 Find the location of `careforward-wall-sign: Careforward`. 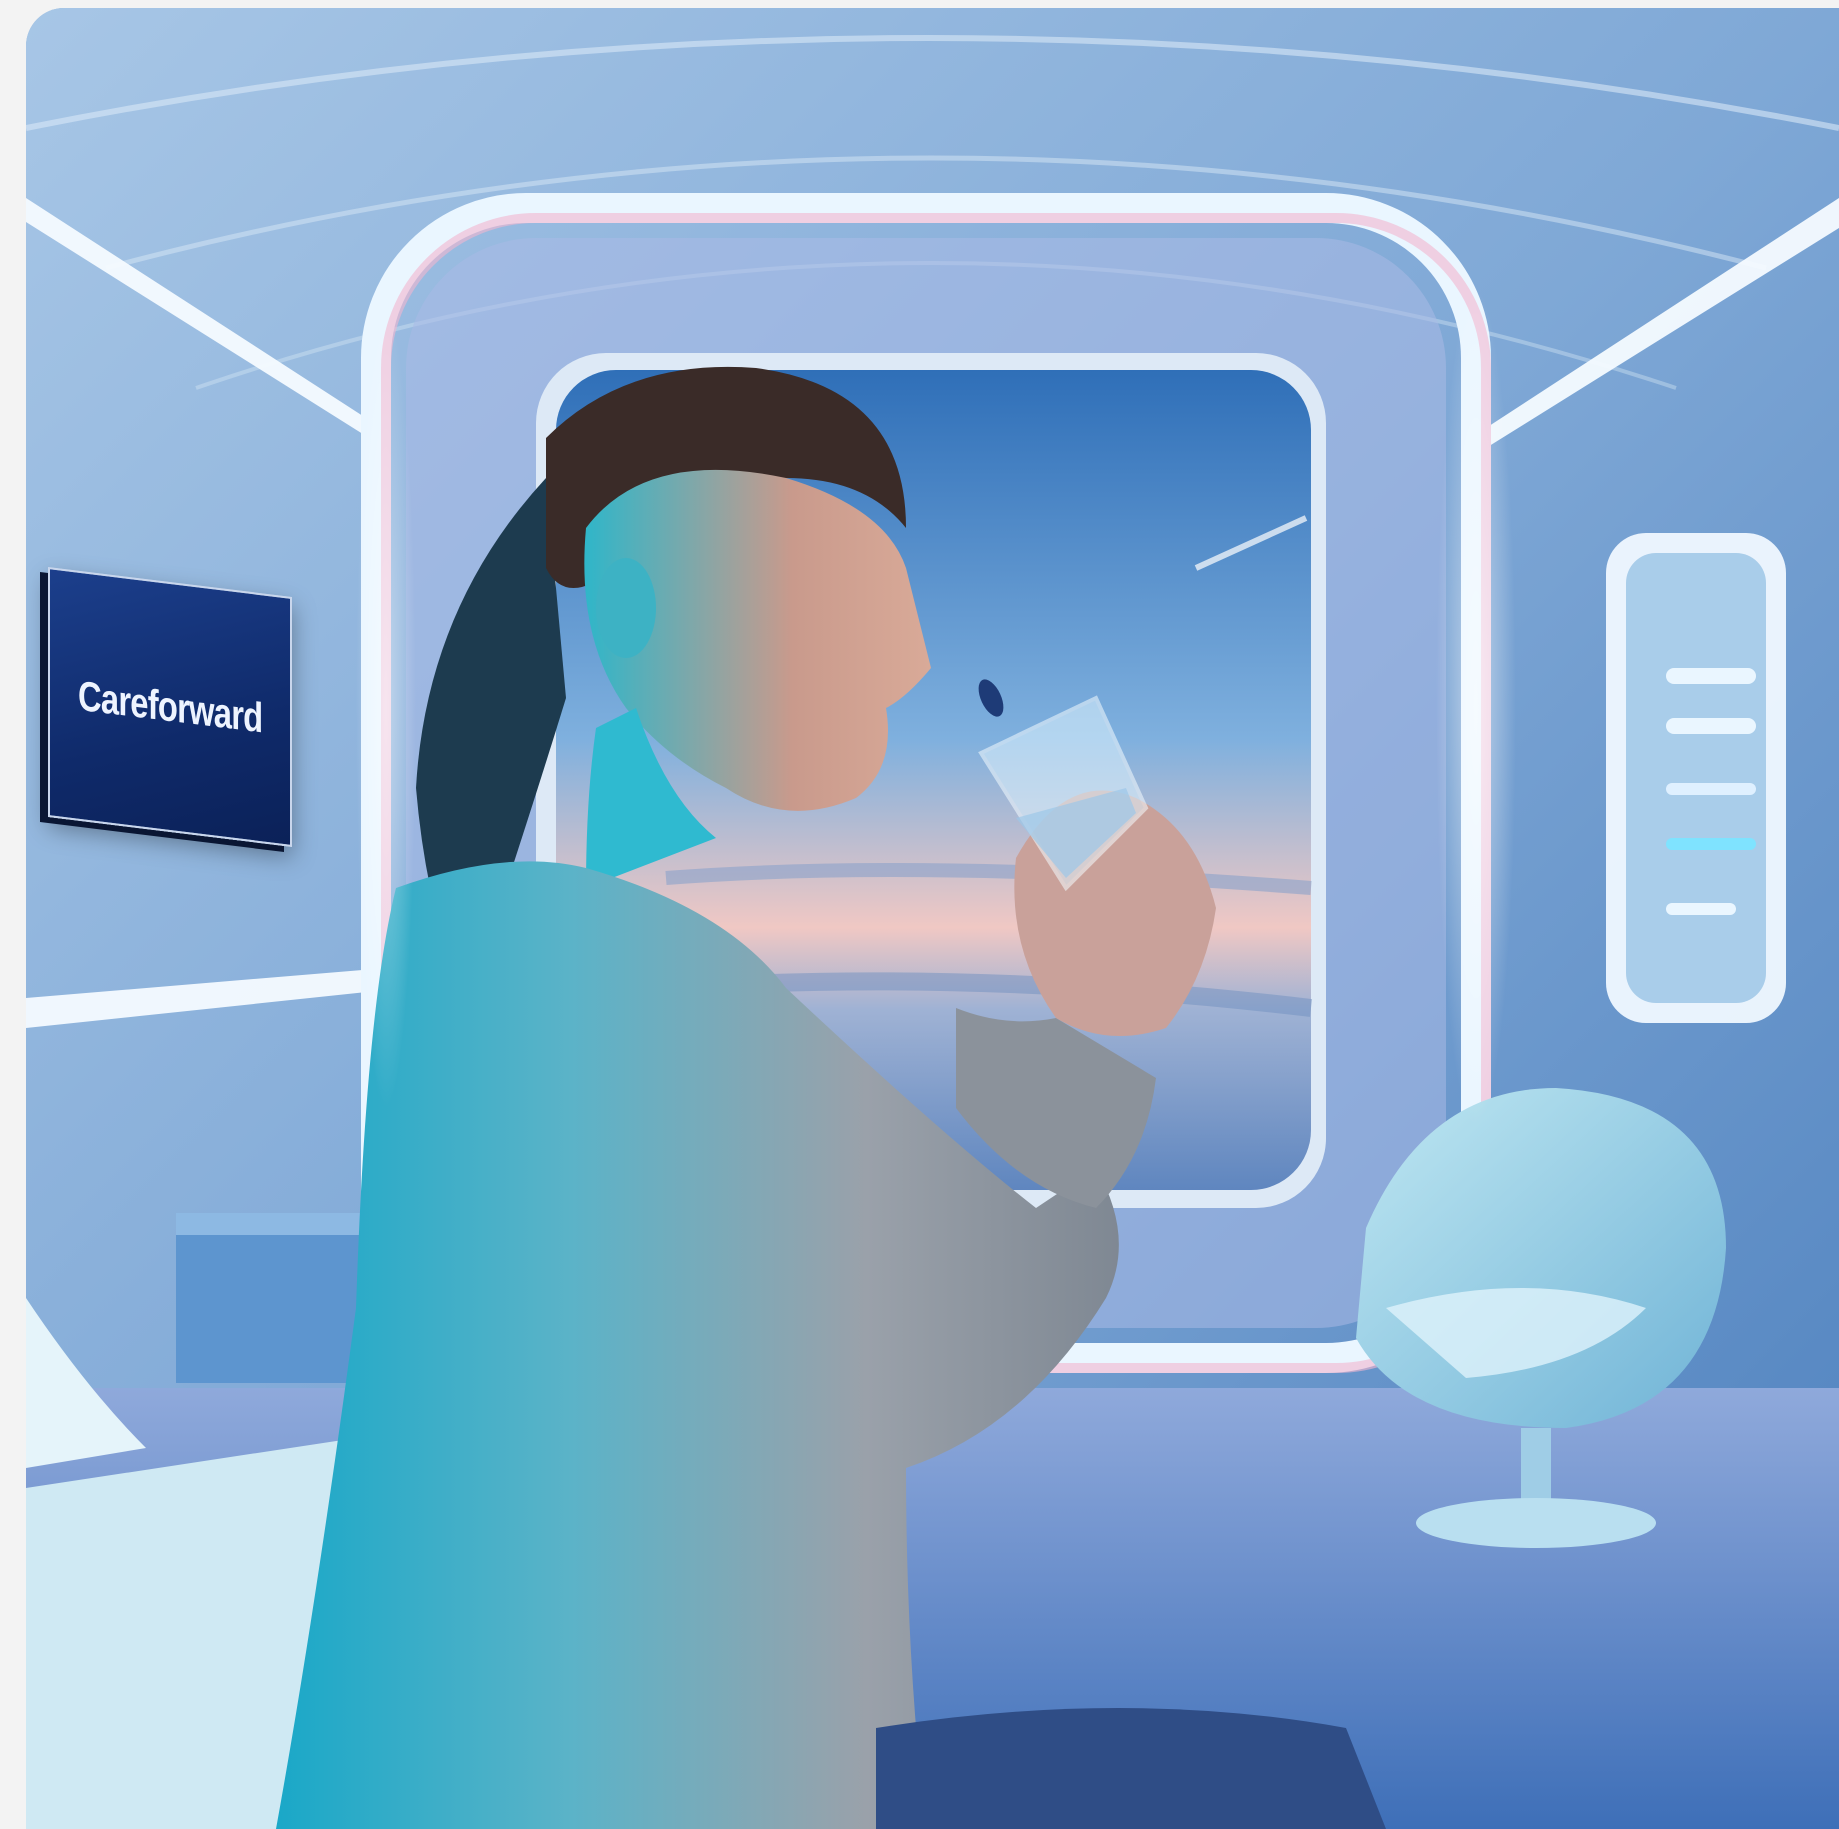

careforward-wall-sign: Careforward is located at coordinates (170, 707).